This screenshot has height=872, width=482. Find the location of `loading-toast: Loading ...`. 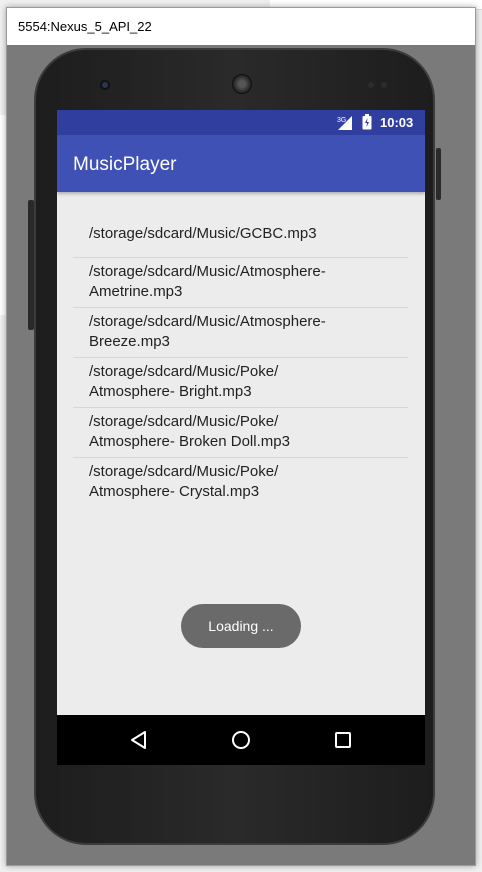

loading-toast: Loading ... is located at coordinates (241, 626).